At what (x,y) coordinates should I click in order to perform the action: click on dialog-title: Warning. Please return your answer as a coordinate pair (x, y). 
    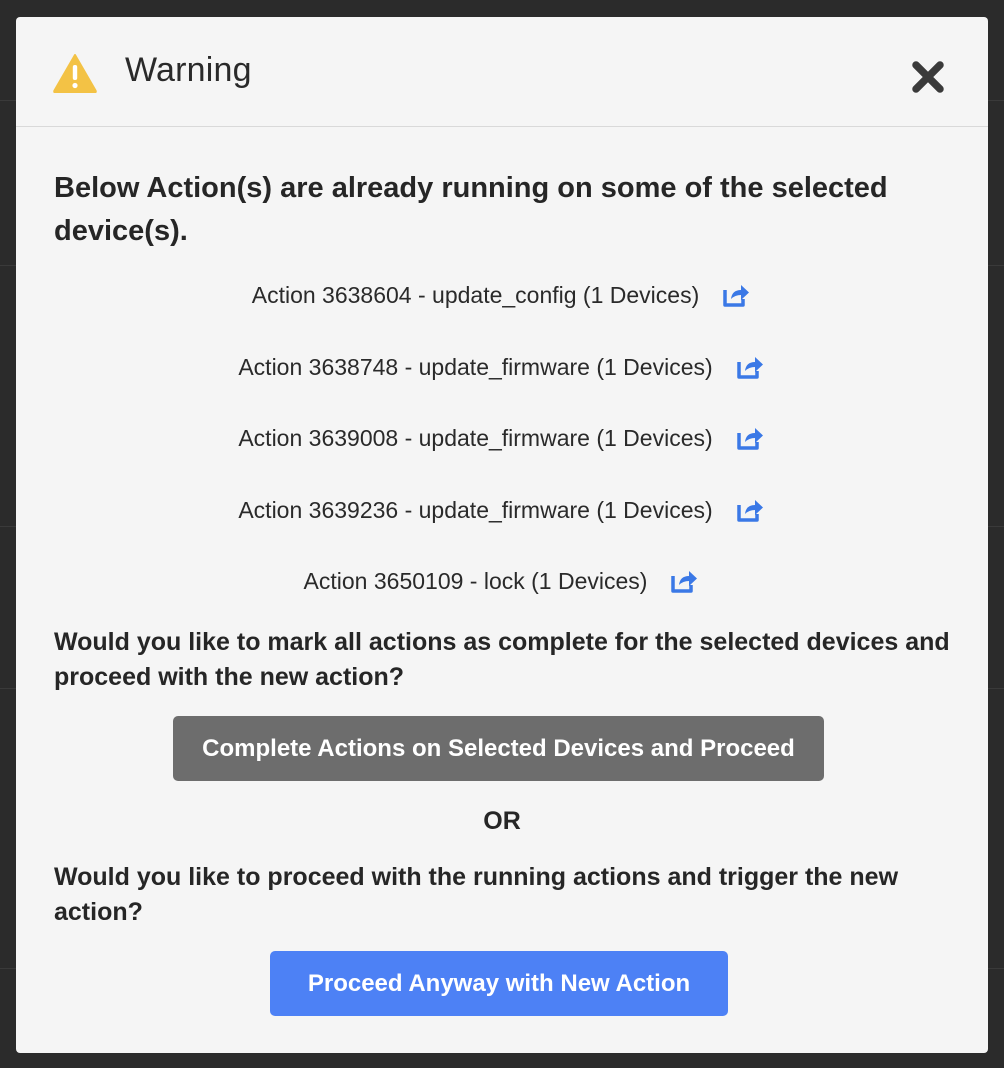
    Looking at the image, I should click on (188, 70).